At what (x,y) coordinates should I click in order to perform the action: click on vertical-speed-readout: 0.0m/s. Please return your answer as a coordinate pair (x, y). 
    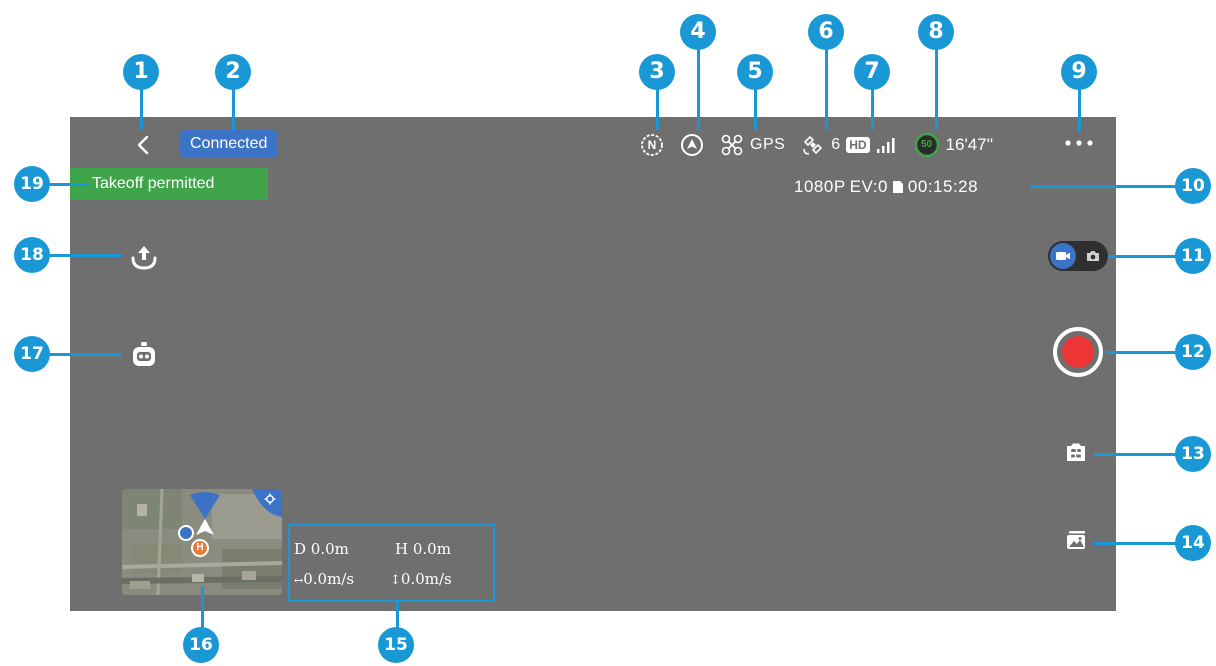
    Looking at the image, I should click on (426, 579).